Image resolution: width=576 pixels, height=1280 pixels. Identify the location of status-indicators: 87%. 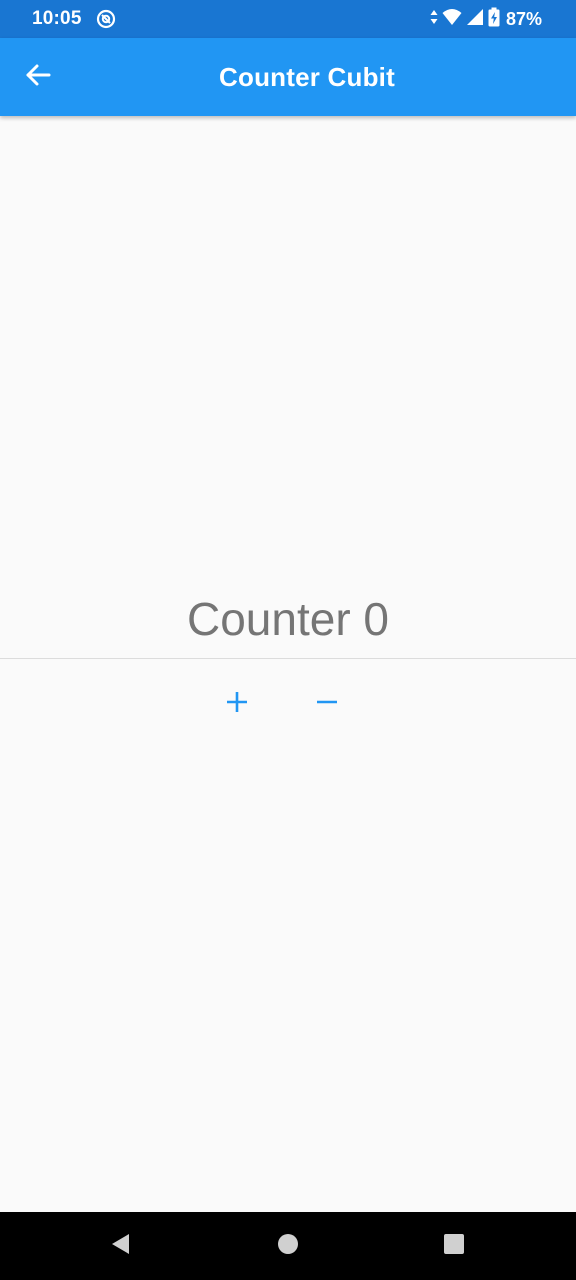
(486, 19).